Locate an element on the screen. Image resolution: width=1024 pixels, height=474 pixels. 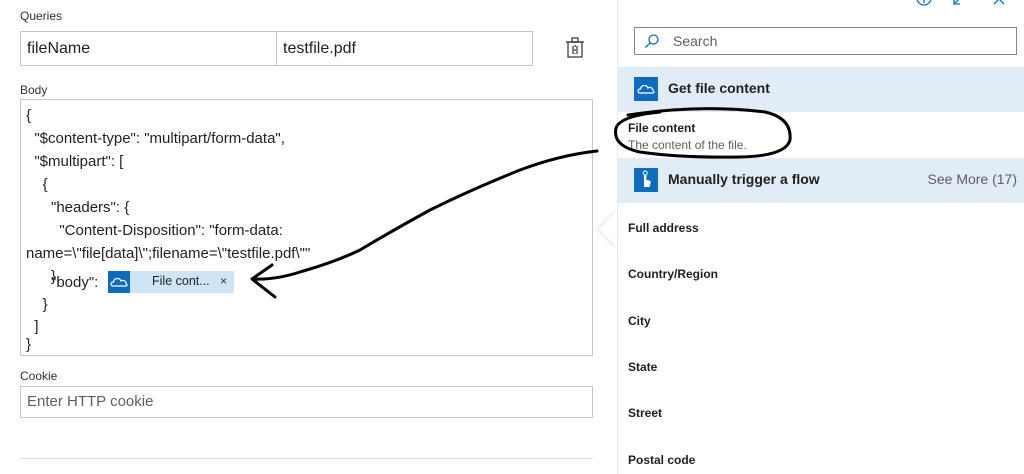
code-line: "$content-type": "multipart/form-data", is located at coordinates (155, 138).